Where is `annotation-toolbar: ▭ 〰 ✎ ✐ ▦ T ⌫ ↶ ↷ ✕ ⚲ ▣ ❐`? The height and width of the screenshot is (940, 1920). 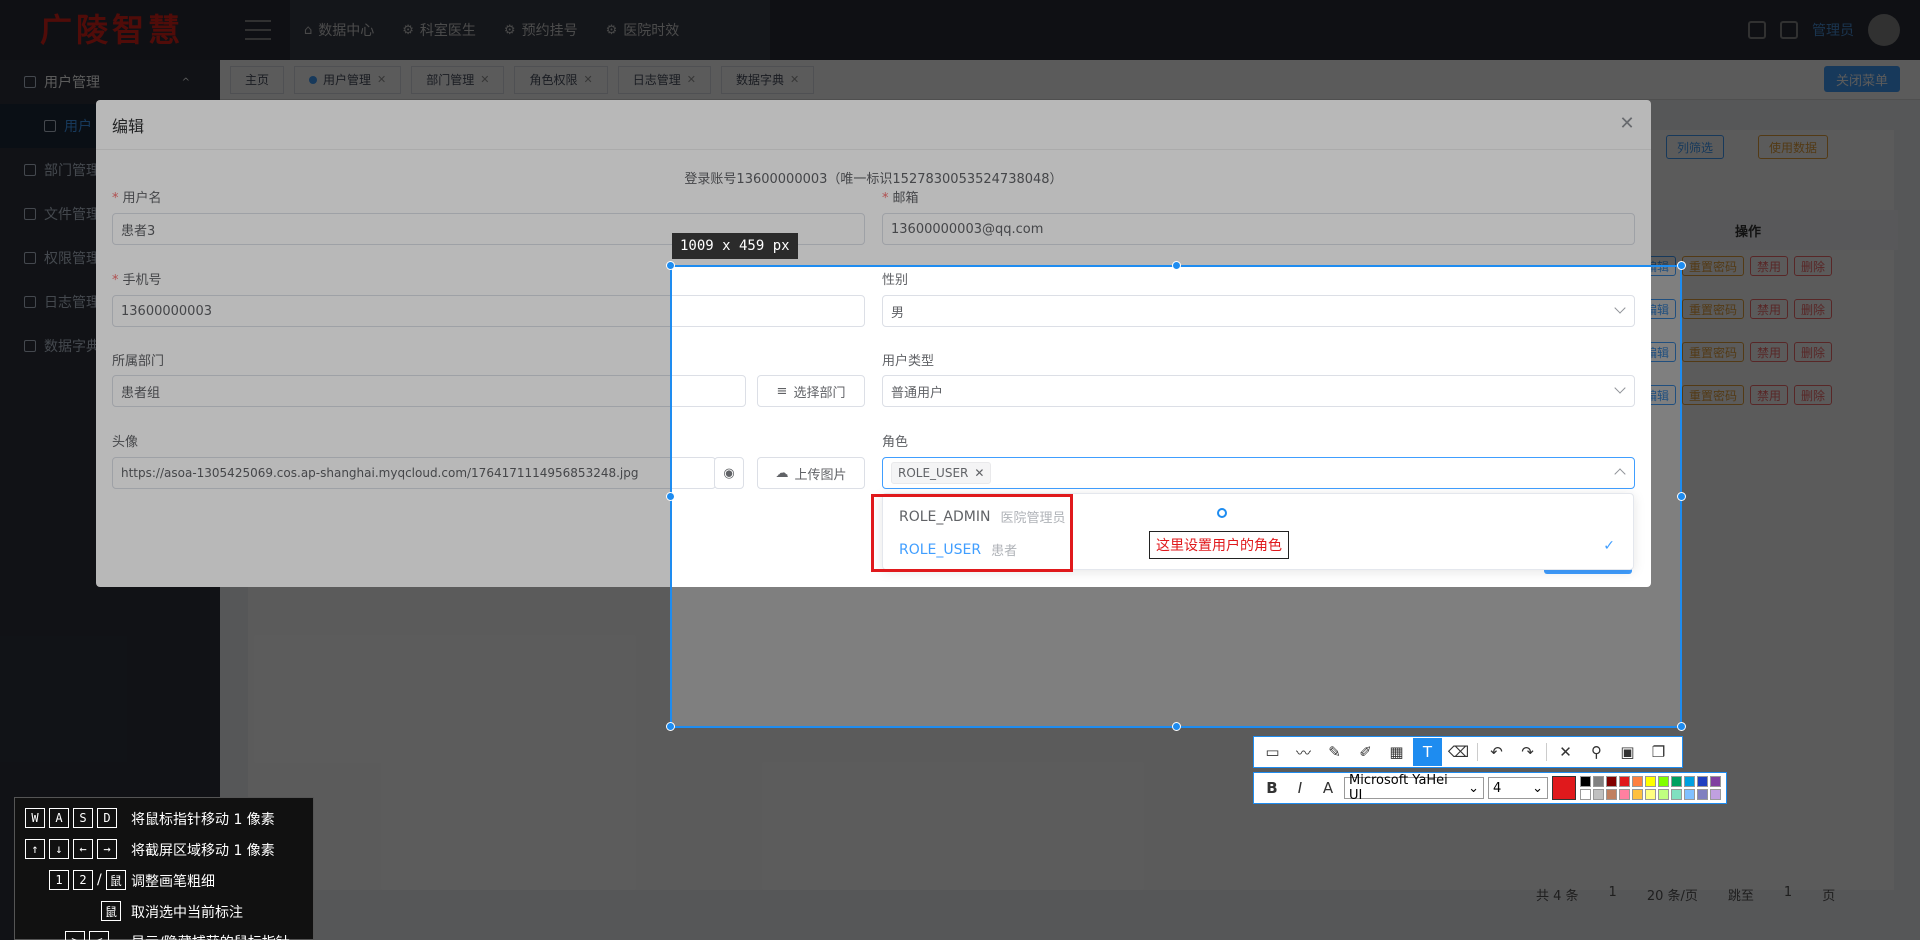 annotation-toolbar: ▭ 〰 ✎ ✐ ▦ T ⌫ ↶ ↷ ✕ ⚲ ▣ ❐ is located at coordinates (1468, 752).